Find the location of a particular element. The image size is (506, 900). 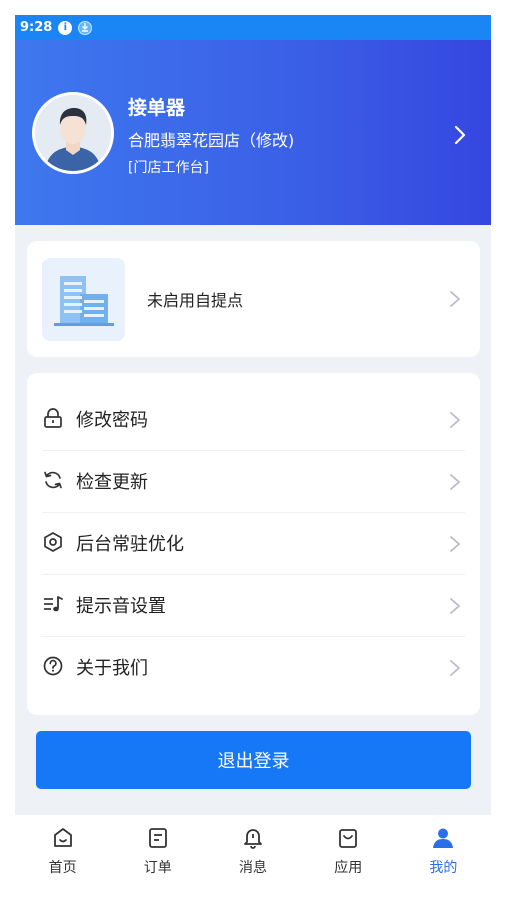

menu-item-background-optimization: 后台常驻优化 is located at coordinates (253, 544).